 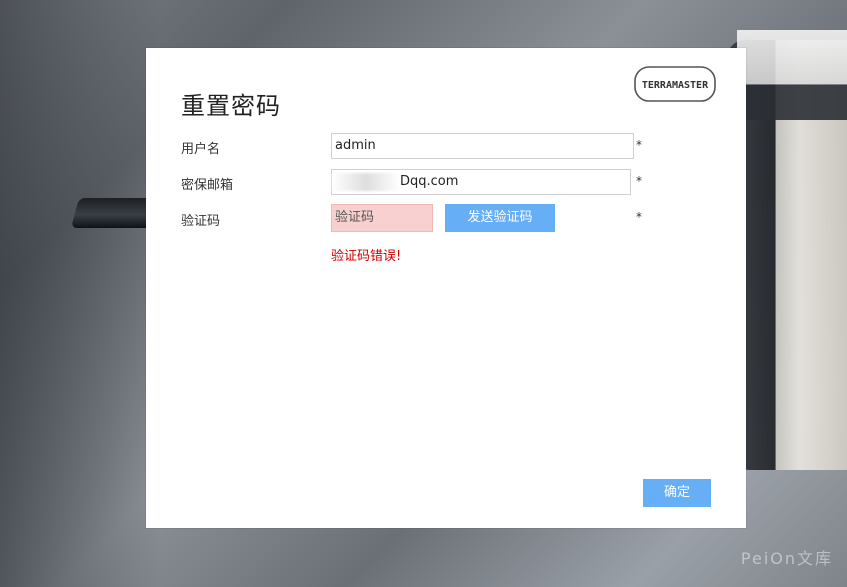 What do you see at coordinates (639, 181) in the screenshot?
I see `email-required-mark: *` at bounding box center [639, 181].